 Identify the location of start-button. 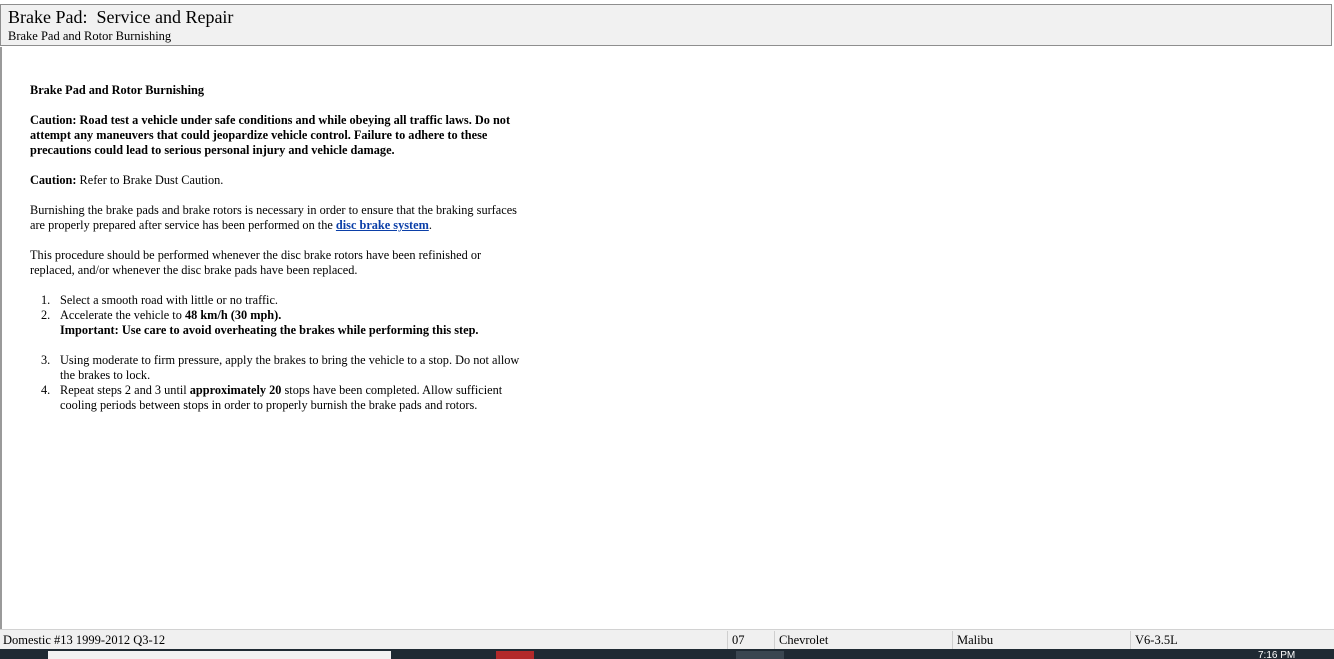
(24, 655).